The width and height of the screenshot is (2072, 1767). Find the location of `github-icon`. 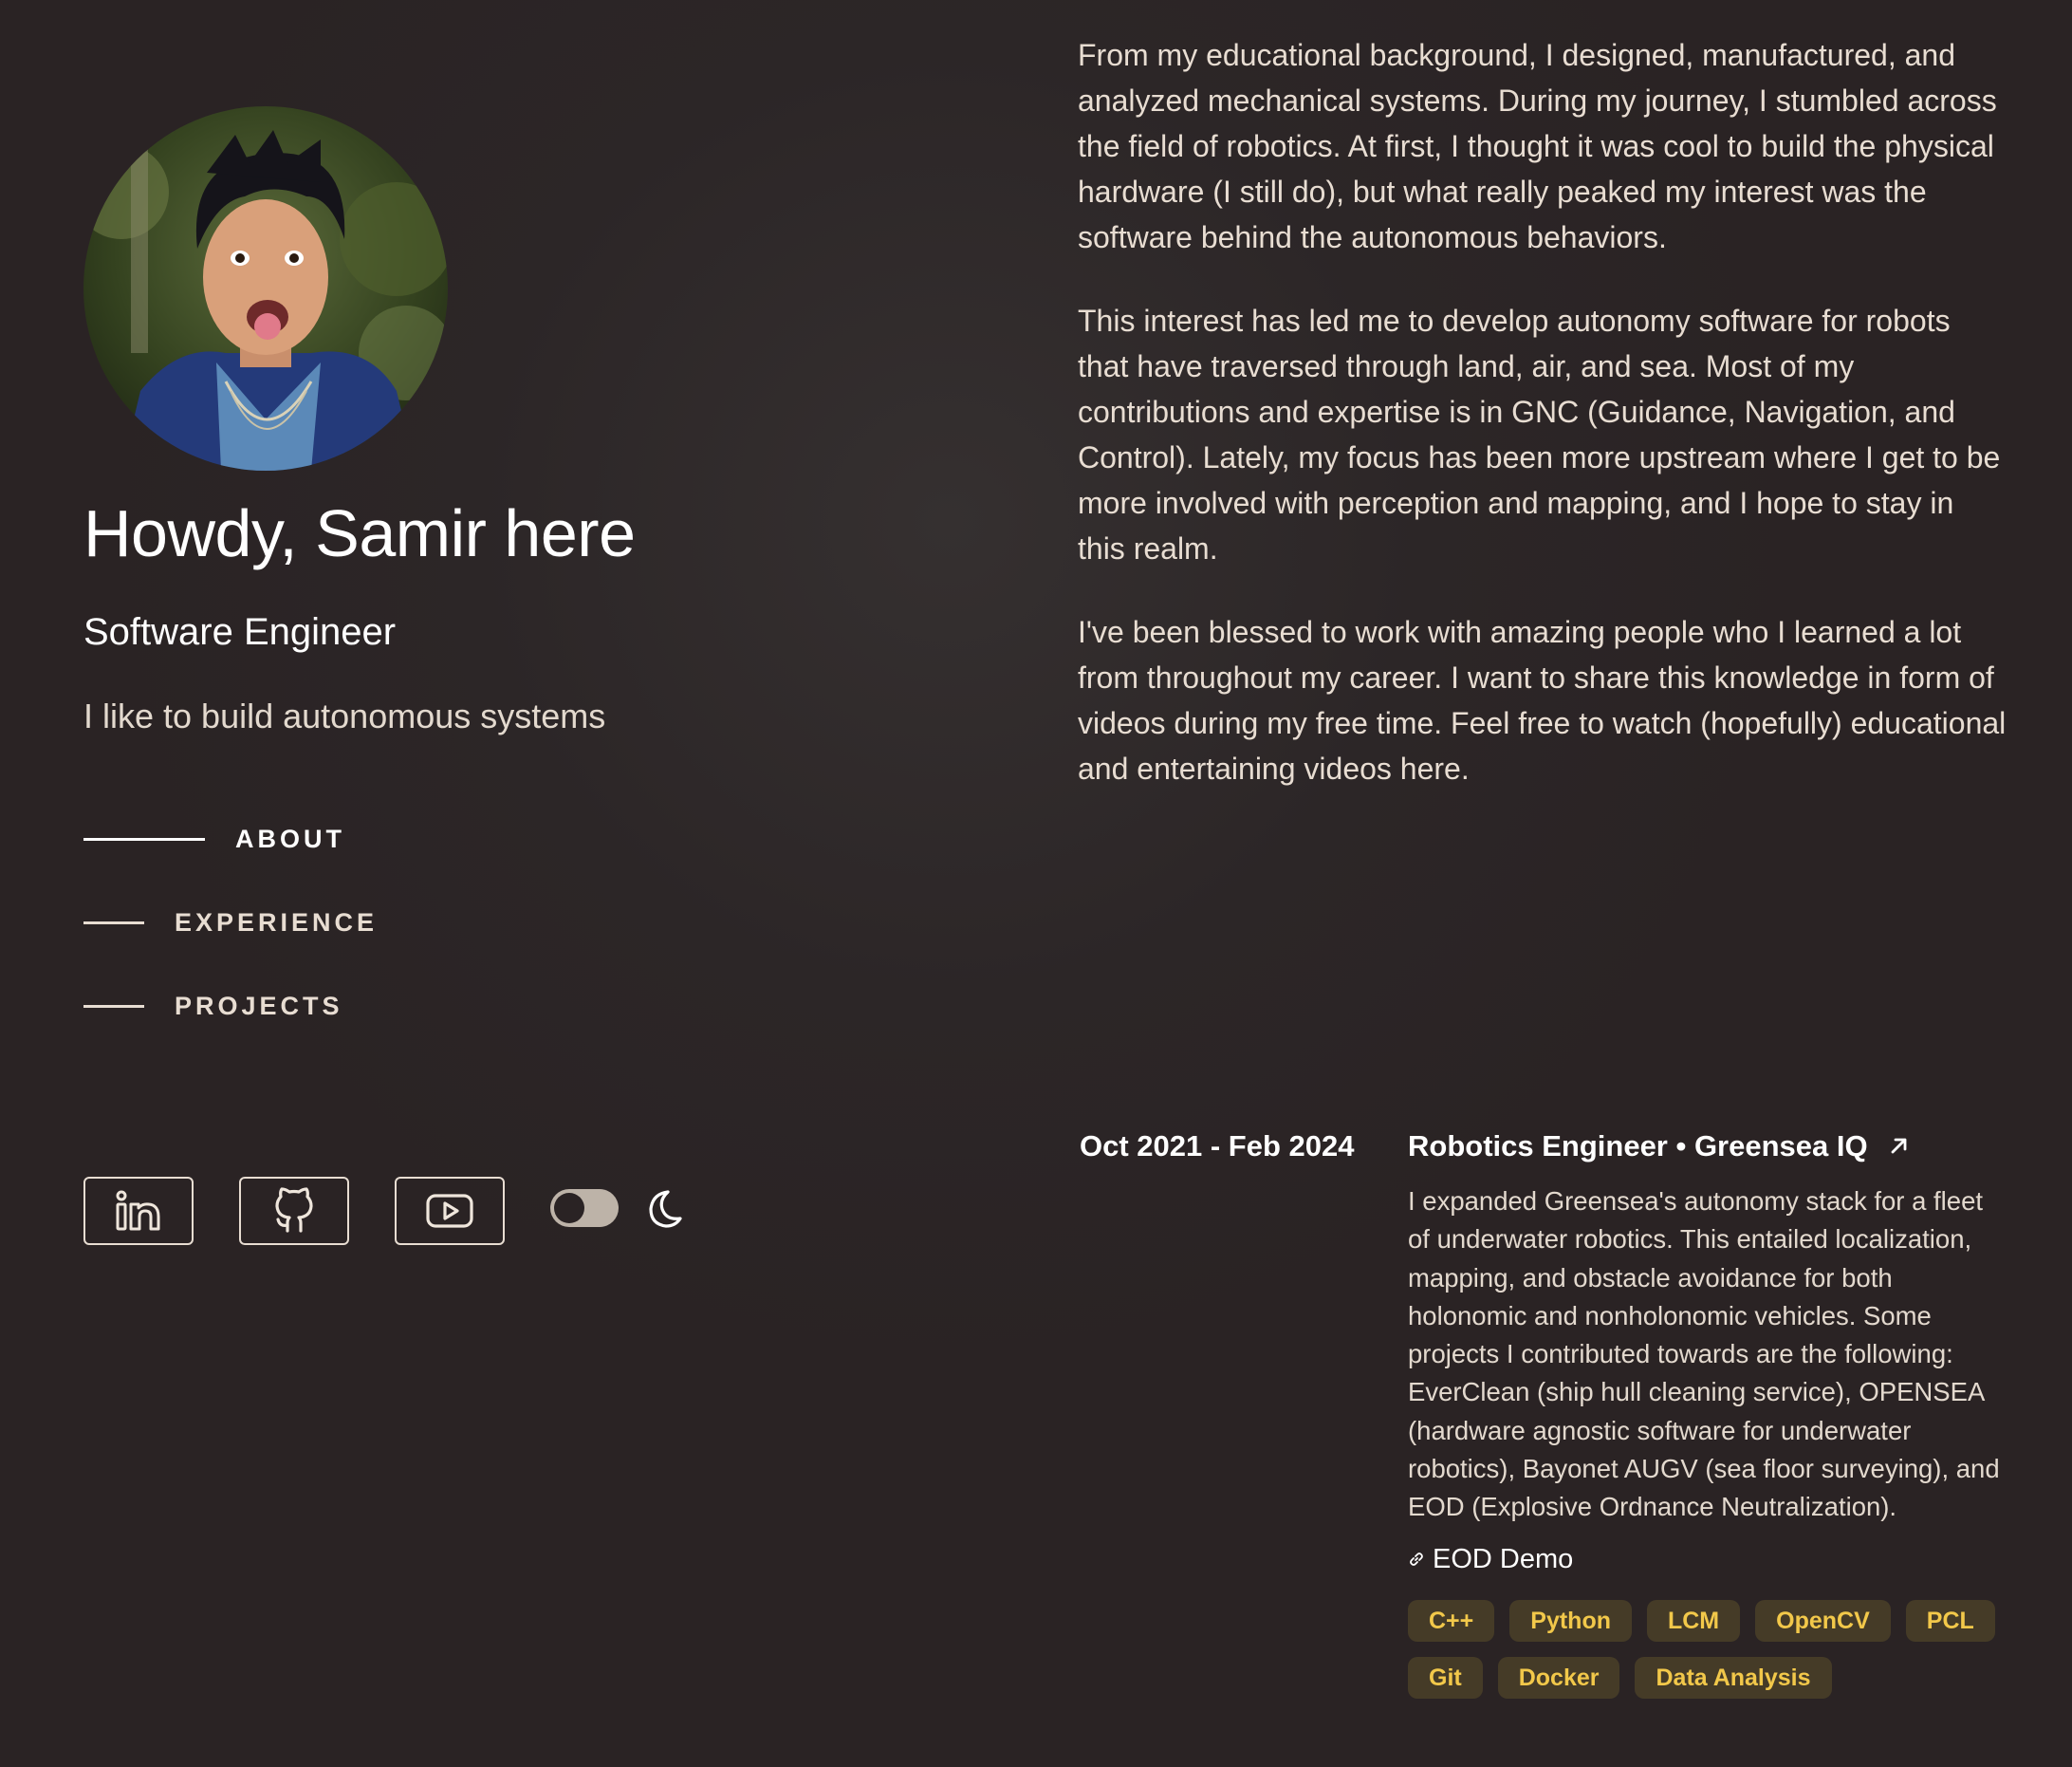

github-icon is located at coordinates (294, 1210).